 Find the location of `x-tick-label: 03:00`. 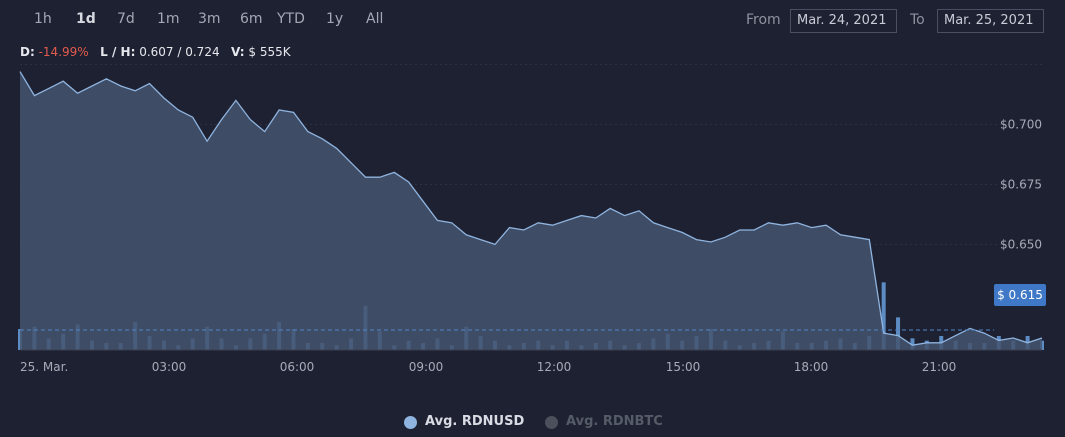

x-tick-label: 03:00 is located at coordinates (169, 367).